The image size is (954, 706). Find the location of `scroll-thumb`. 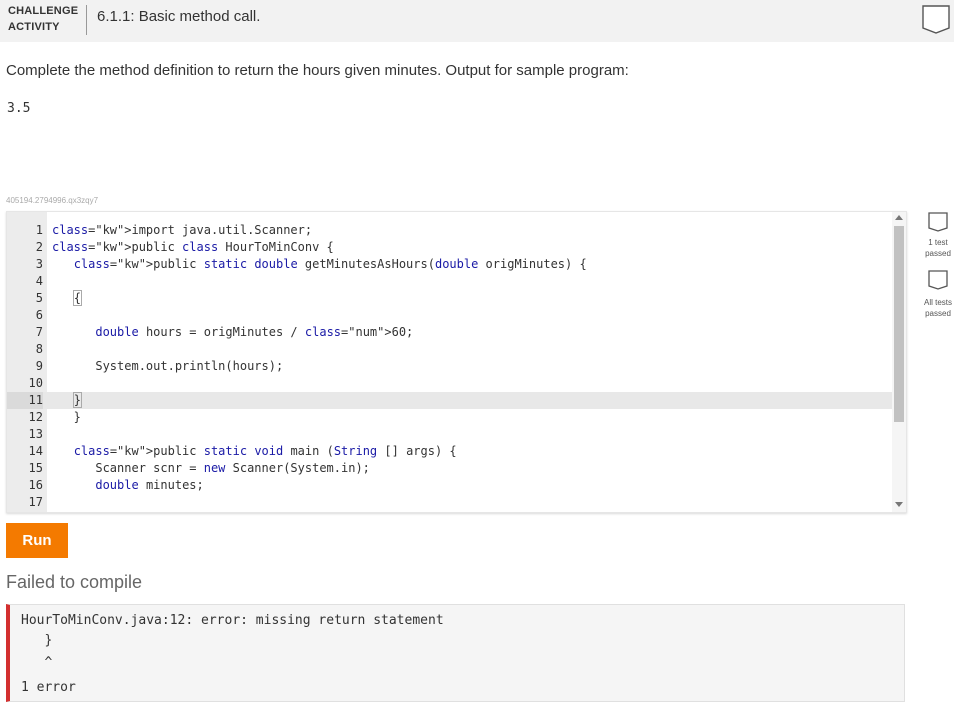

scroll-thumb is located at coordinates (899, 324).